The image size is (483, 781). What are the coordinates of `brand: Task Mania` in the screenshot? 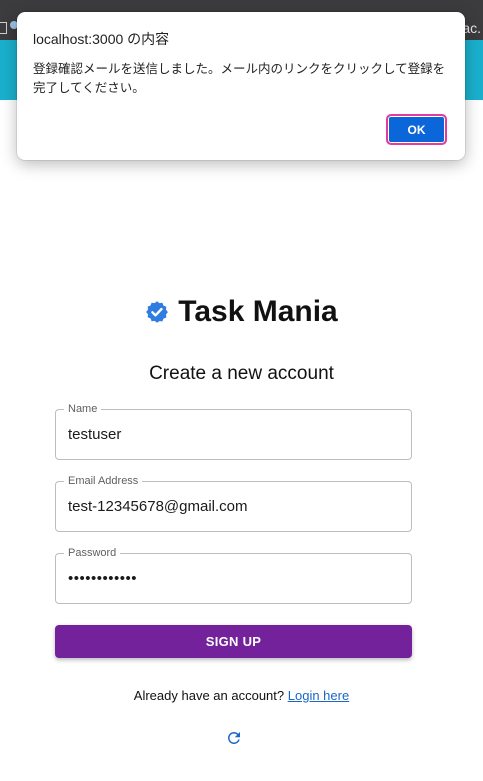 It's located at (241, 312).